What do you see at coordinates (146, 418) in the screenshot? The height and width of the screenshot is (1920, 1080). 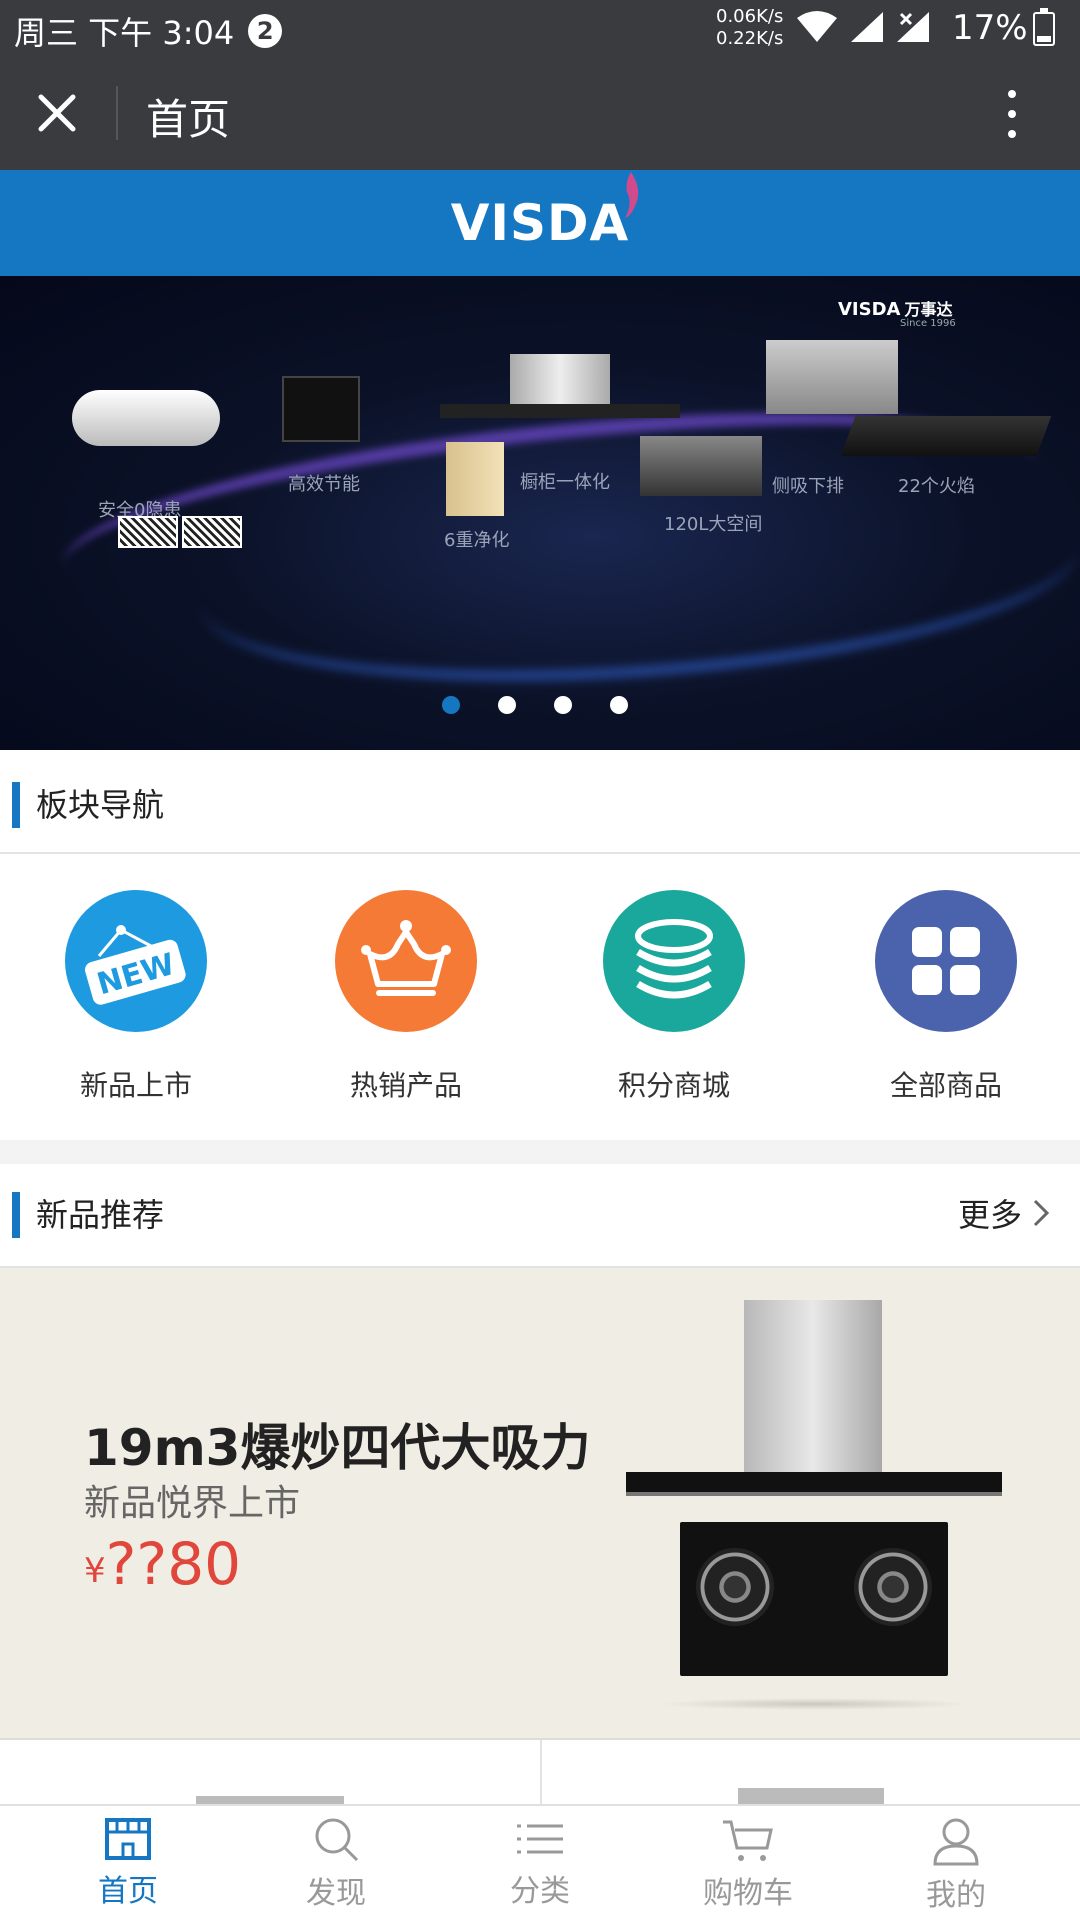 I see `water-heater-image` at bounding box center [146, 418].